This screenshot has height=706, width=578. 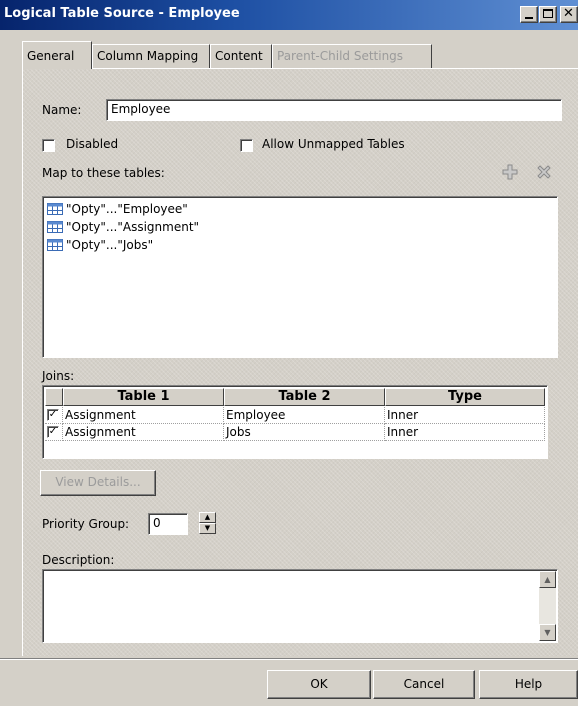 I want to click on tab-content: Content, so click(x=241, y=56).